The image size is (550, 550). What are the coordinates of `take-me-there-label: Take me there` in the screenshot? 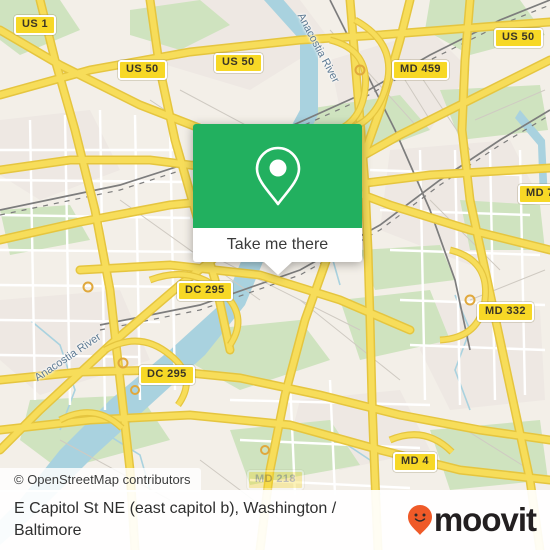 It's located at (277, 244).